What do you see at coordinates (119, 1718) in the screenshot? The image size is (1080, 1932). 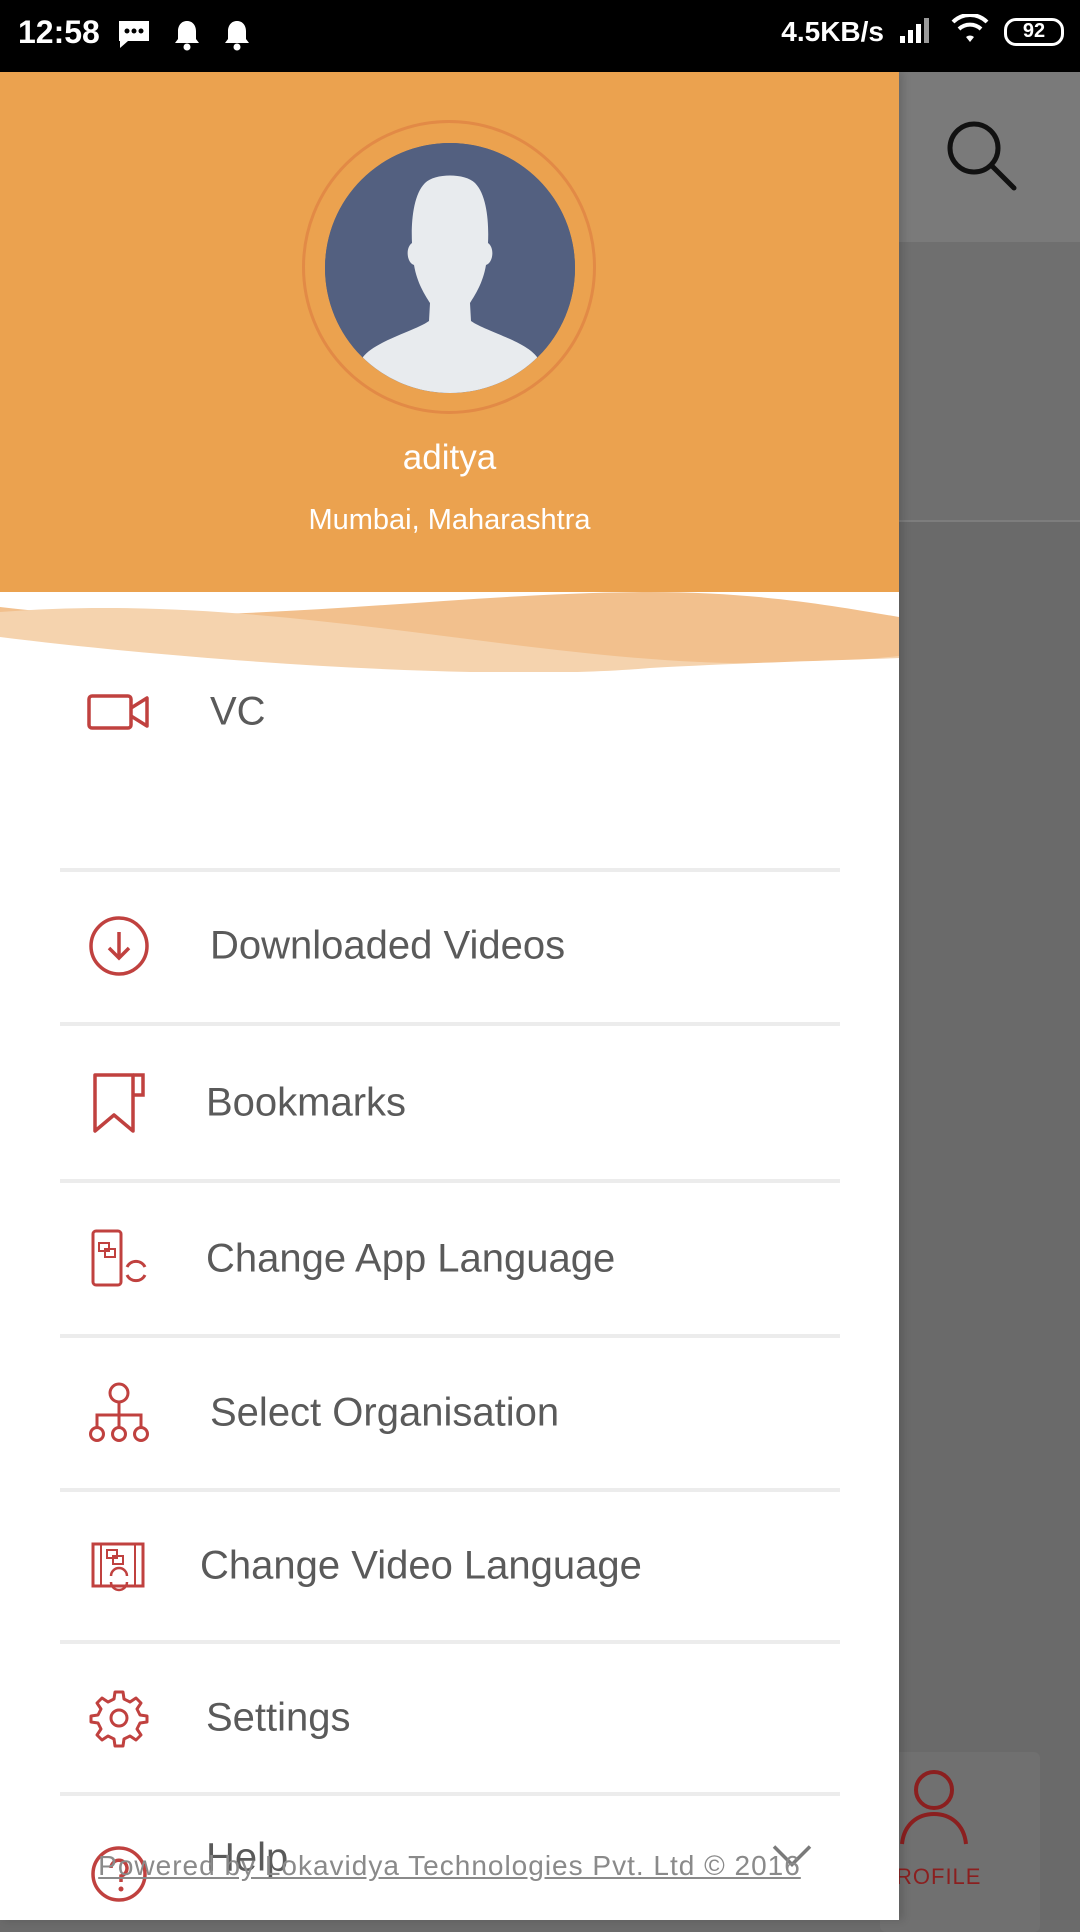 I see `gear-icon` at bounding box center [119, 1718].